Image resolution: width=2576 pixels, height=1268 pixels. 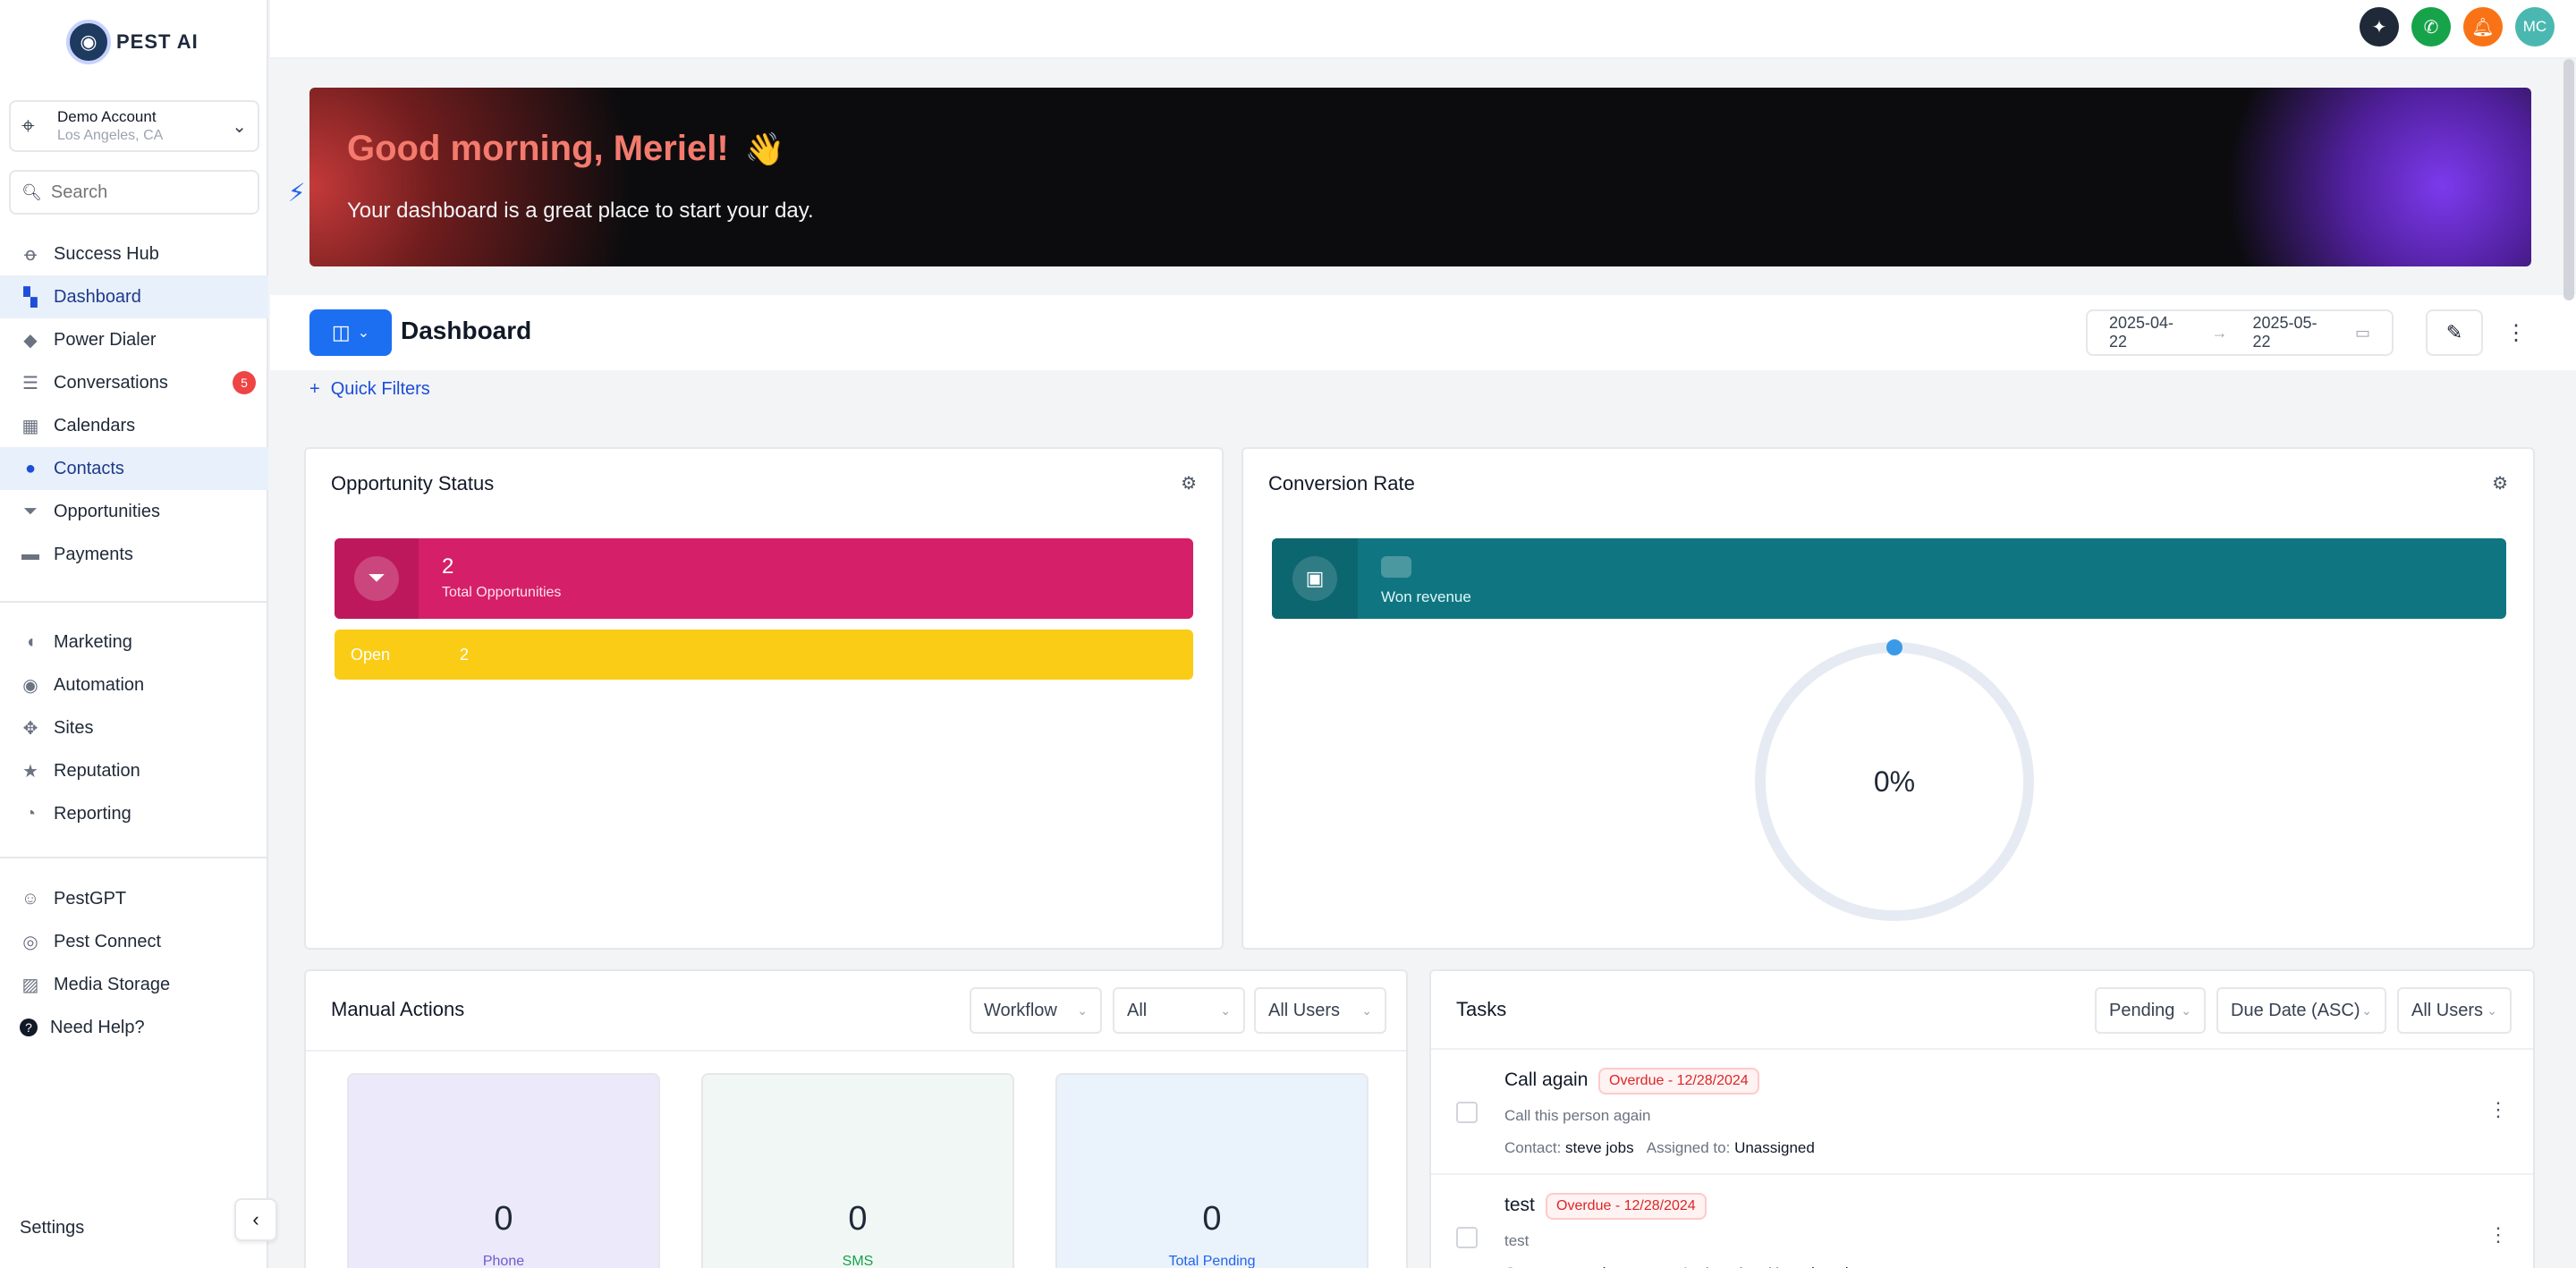 I want to click on user-avatar: MC, so click(x=2535, y=26).